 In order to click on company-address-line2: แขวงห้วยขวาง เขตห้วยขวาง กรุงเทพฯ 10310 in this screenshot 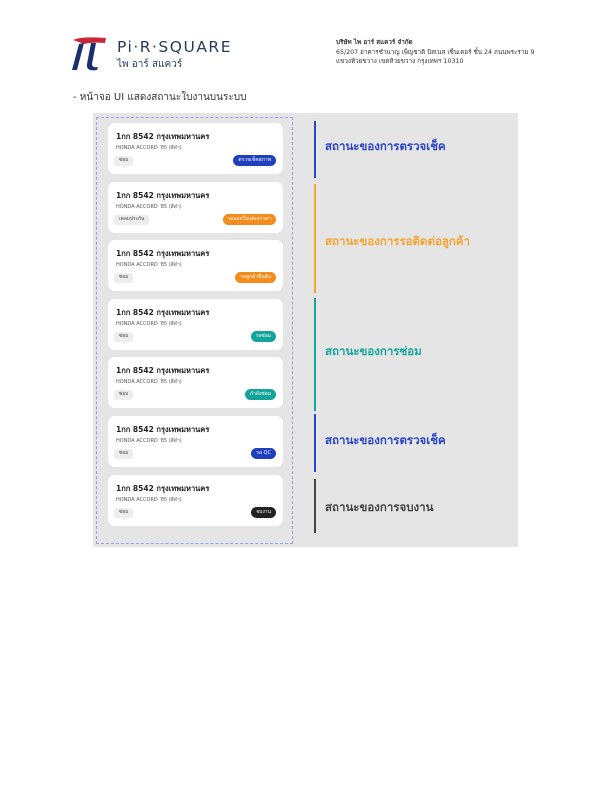, I will do `click(400, 61)`.